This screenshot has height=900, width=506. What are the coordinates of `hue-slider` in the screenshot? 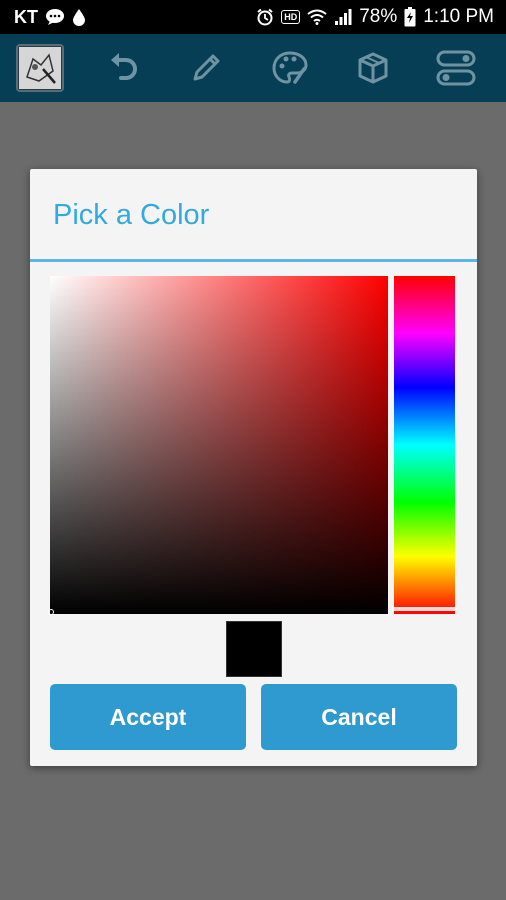 It's located at (424, 445).